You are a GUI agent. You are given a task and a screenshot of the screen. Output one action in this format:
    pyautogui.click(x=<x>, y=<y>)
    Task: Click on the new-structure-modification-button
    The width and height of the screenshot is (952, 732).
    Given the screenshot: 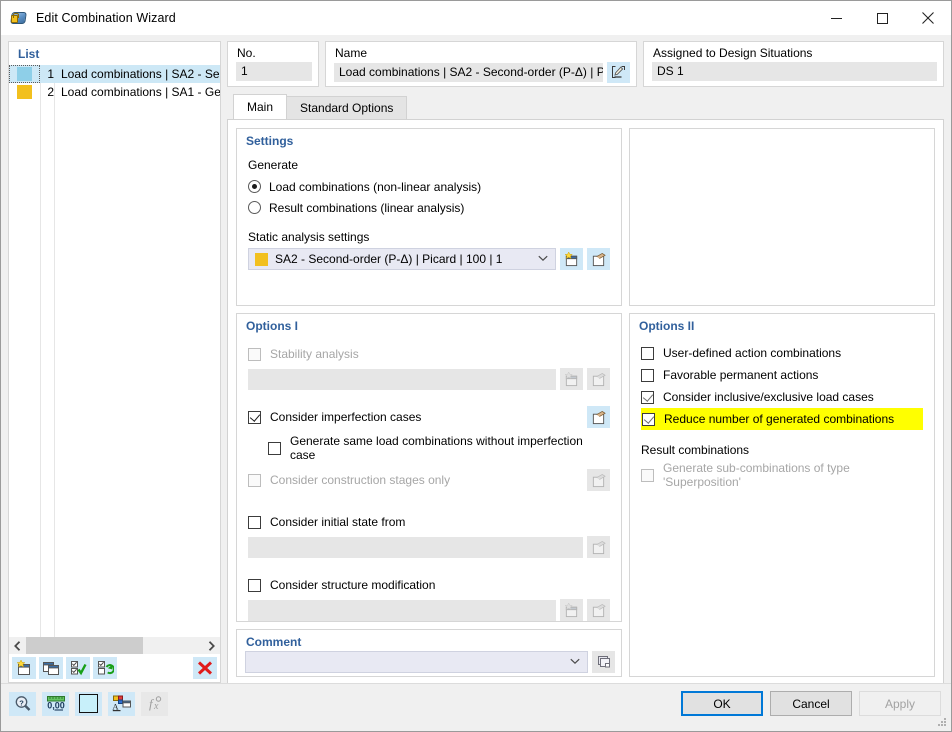 What is the action you would take?
    pyautogui.click(x=571, y=610)
    